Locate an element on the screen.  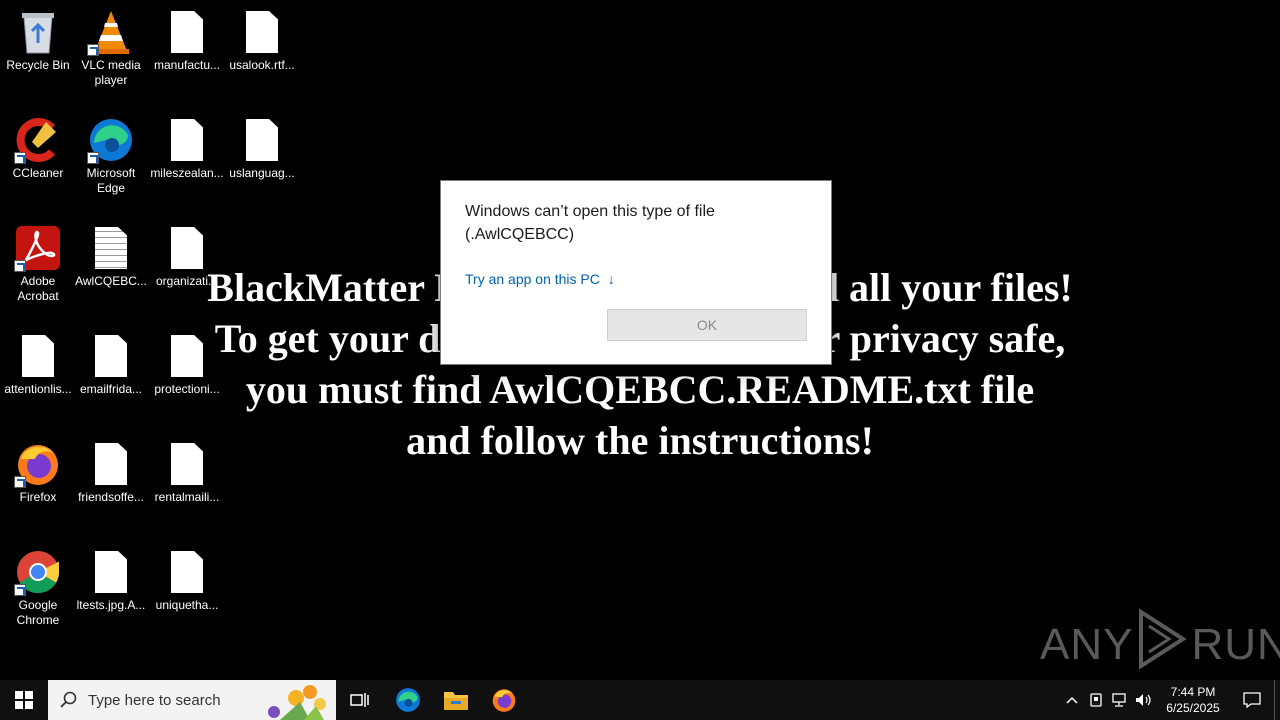
ok-button: OK is located at coordinates (707, 325).